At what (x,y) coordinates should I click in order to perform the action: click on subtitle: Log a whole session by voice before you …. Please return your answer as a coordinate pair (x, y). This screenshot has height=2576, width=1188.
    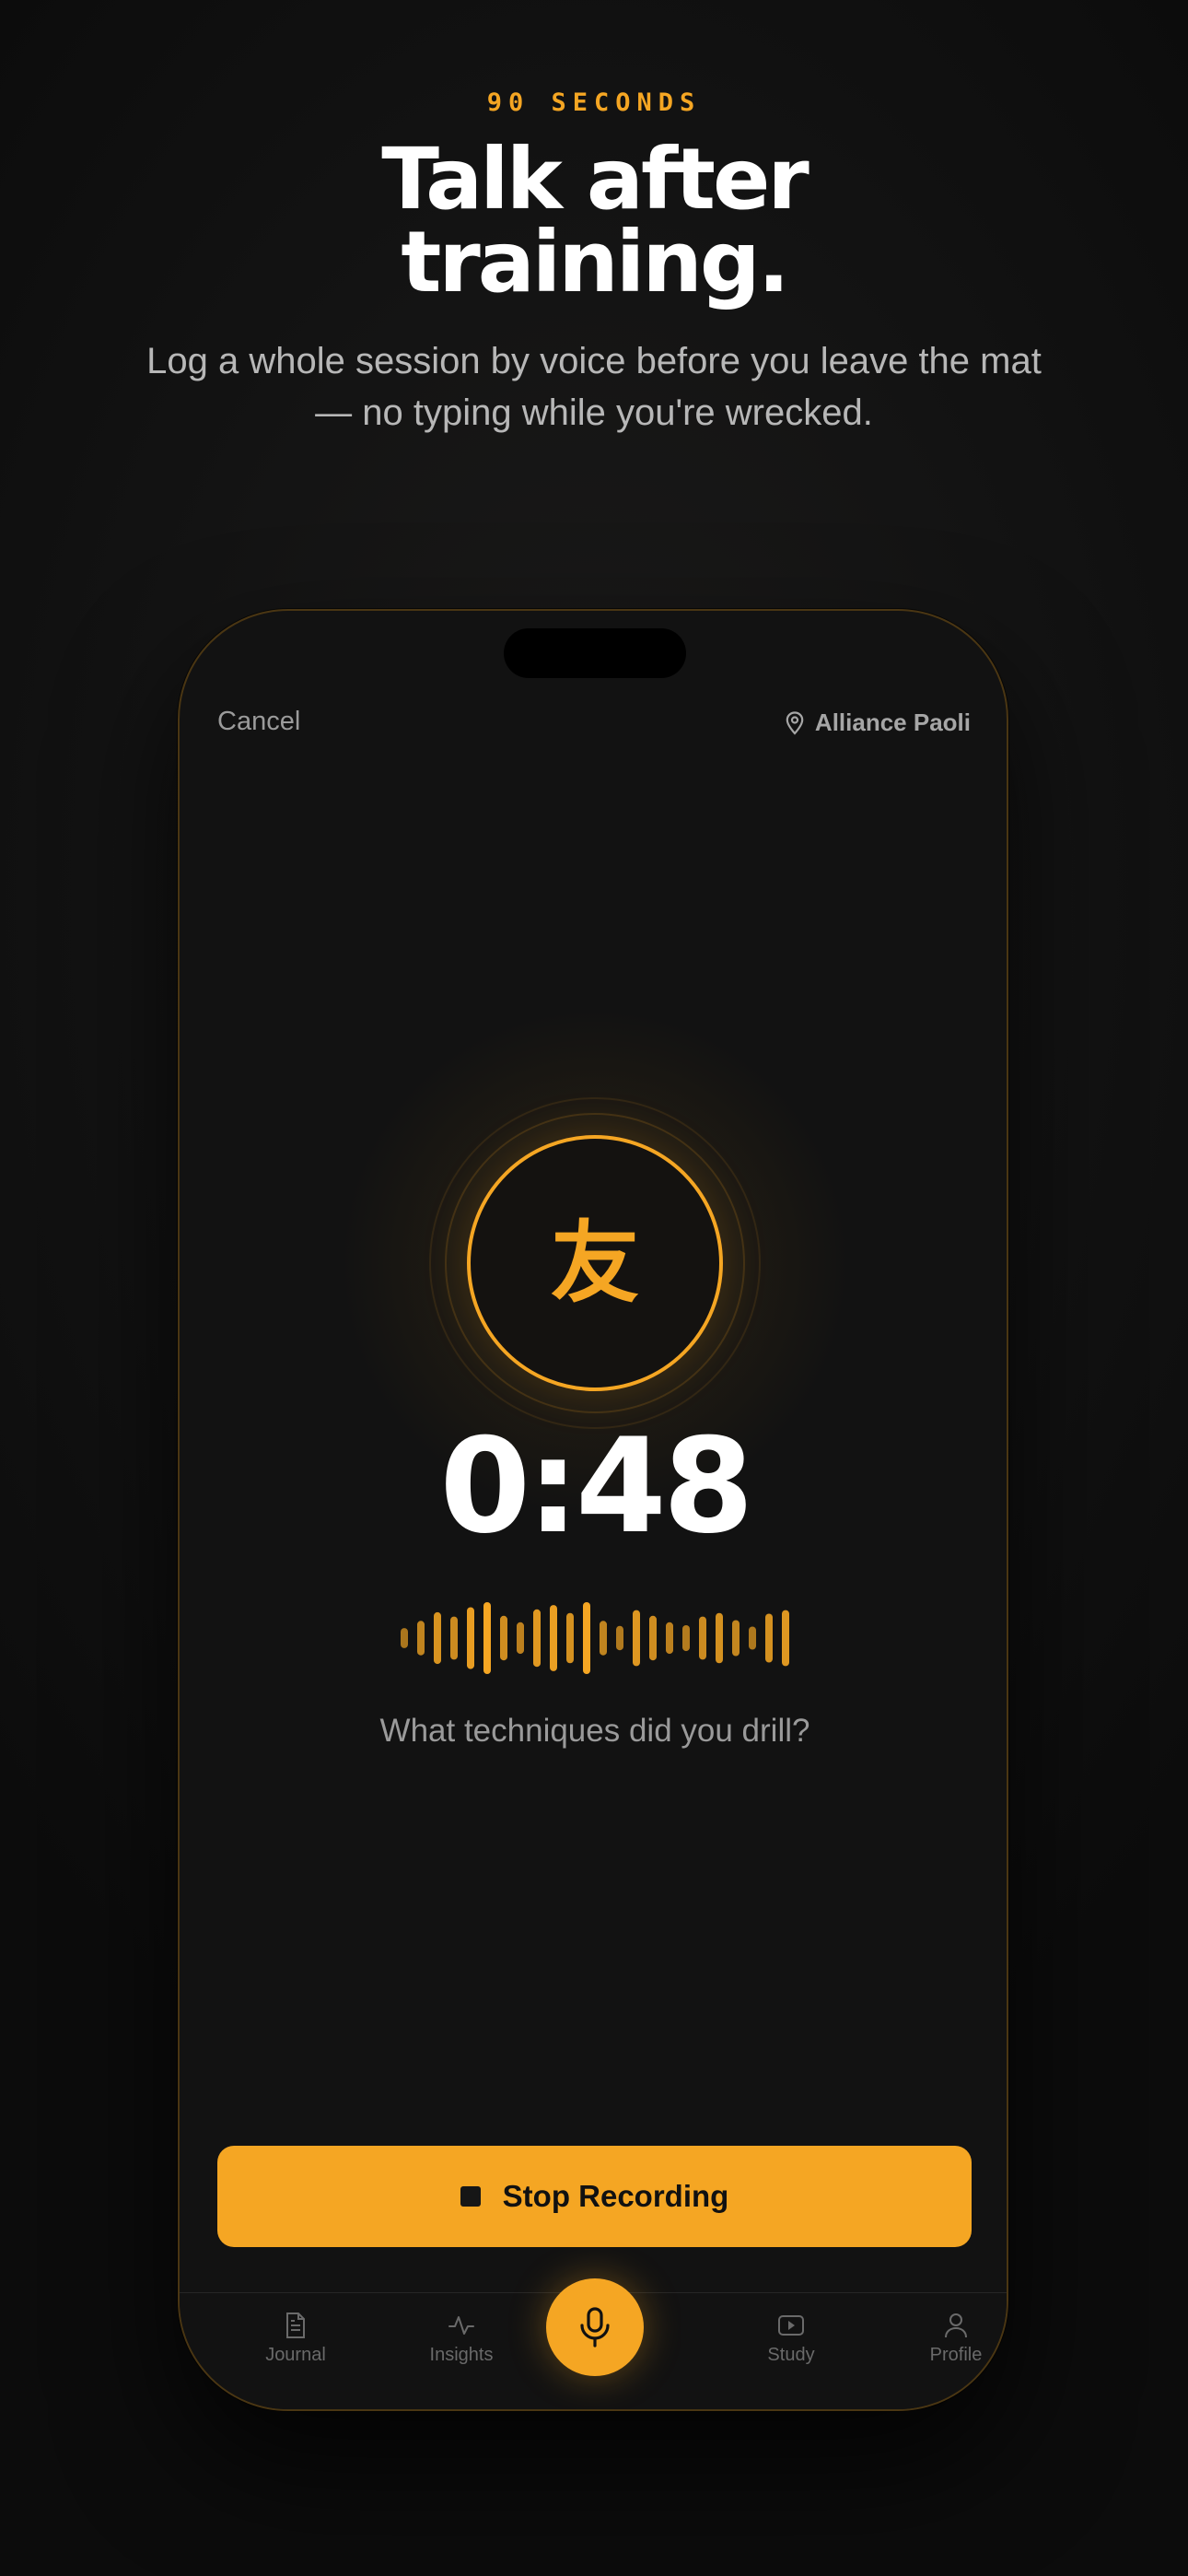
    Looking at the image, I should click on (594, 387).